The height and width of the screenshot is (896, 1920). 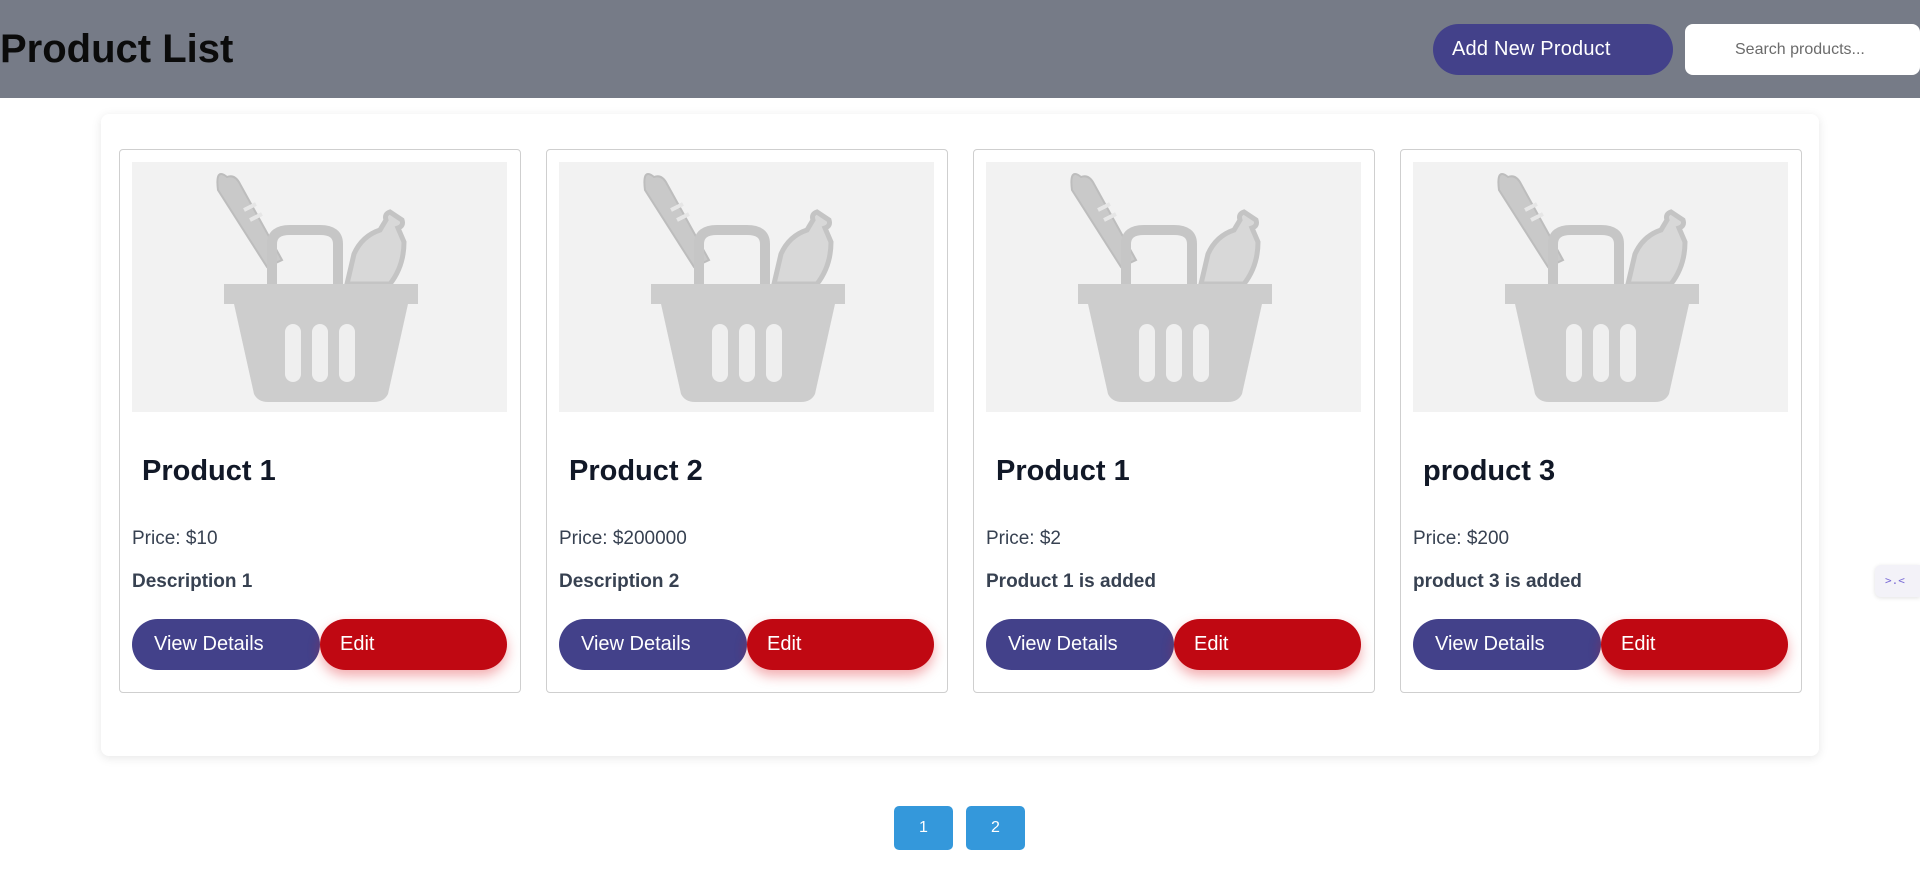 I want to click on product-description: Description 2, so click(x=619, y=581).